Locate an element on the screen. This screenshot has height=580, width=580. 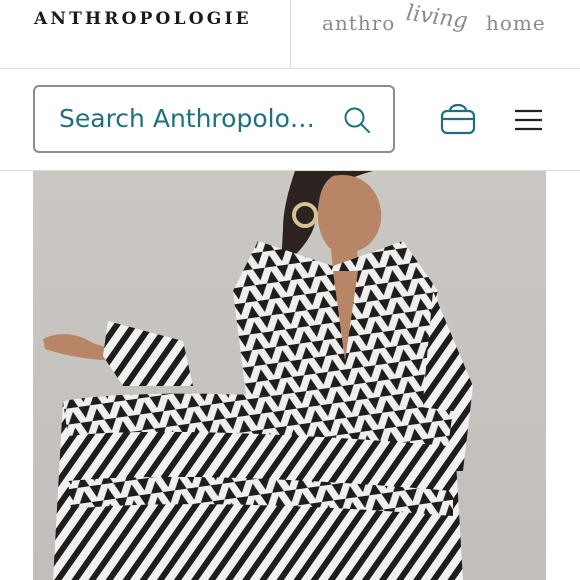
brand-divider is located at coordinates (290, 34).